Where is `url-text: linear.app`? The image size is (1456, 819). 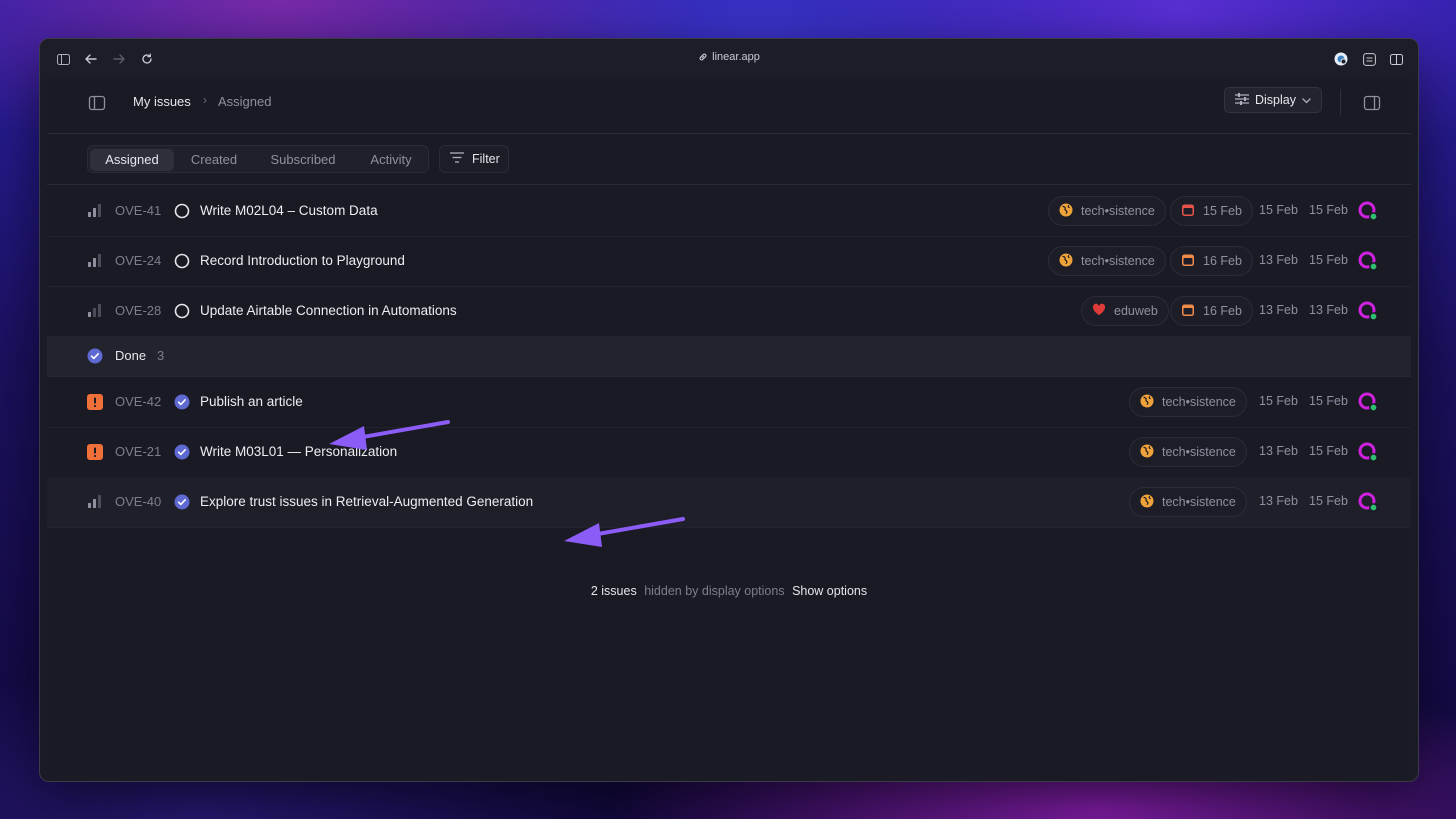 url-text: linear.app is located at coordinates (736, 57).